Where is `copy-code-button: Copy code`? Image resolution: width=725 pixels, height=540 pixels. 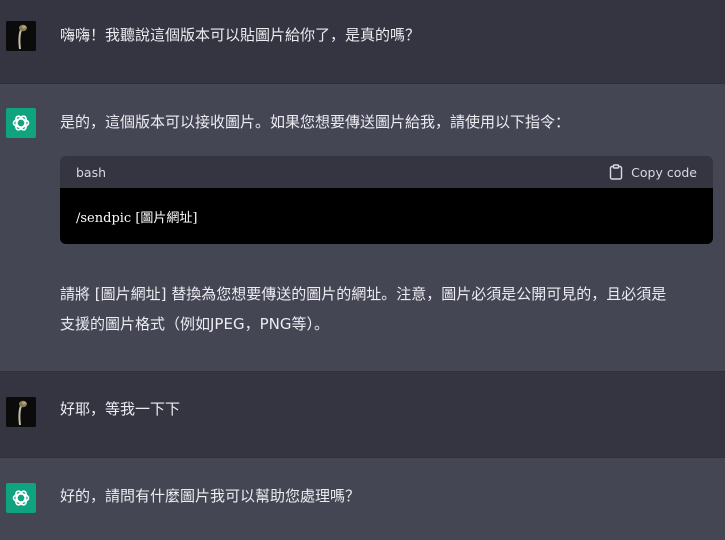
copy-code-button: Copy code is located at coordinates (653, 172).